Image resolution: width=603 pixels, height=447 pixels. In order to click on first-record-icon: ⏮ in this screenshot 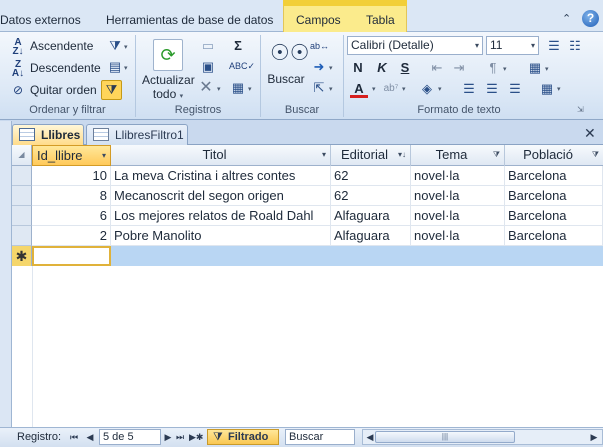, I will do `click(74, 437)`.